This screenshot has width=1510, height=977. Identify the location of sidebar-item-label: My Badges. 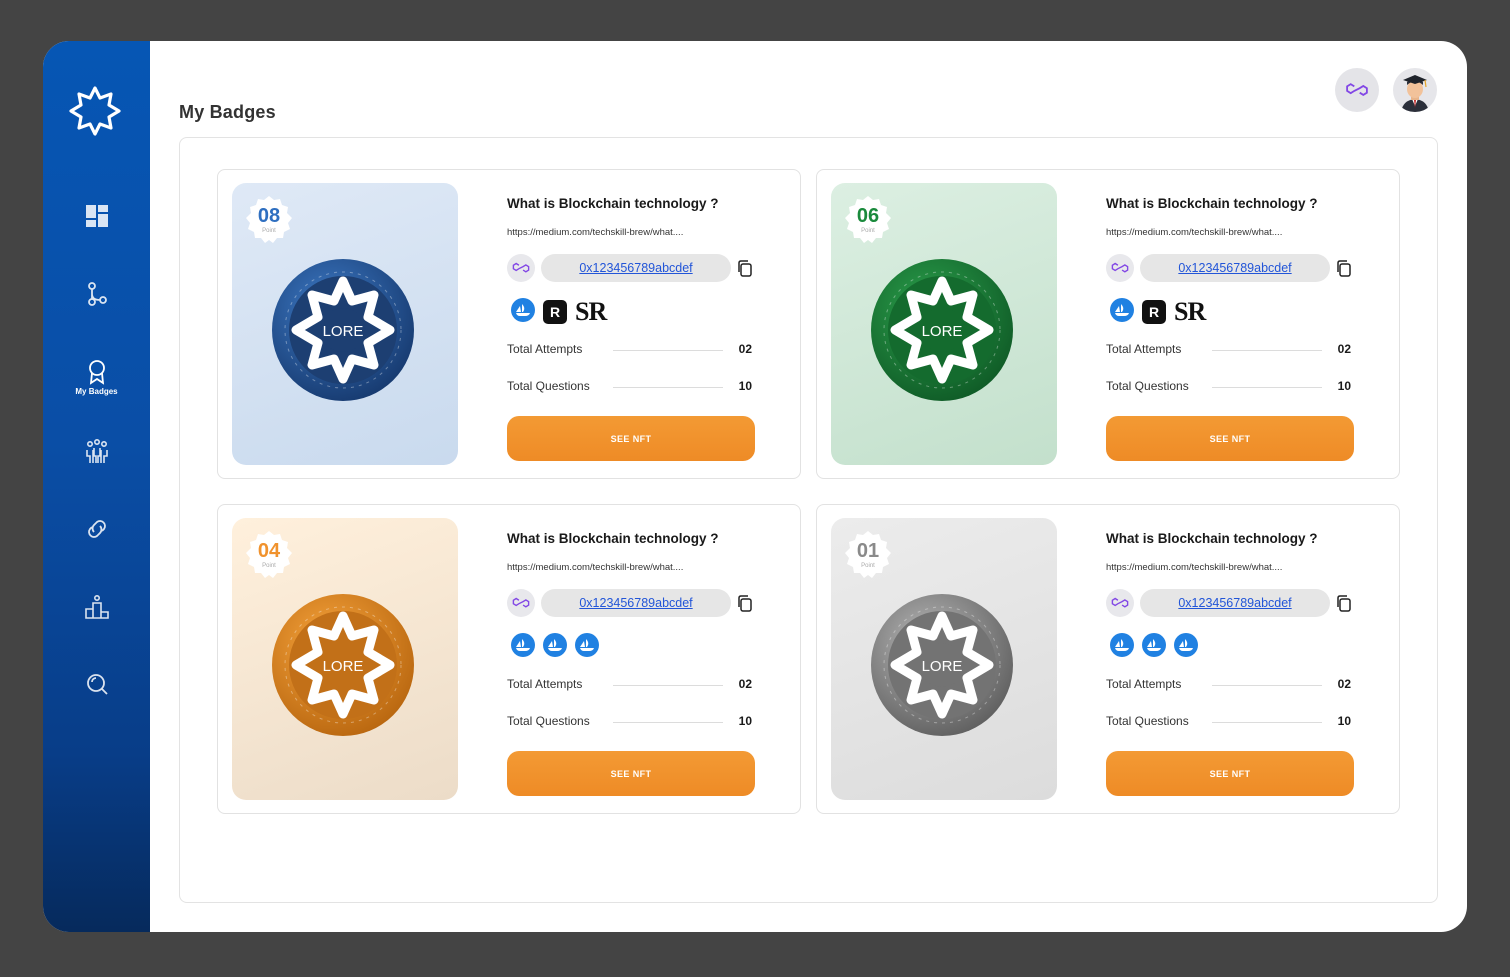
(96, 391).